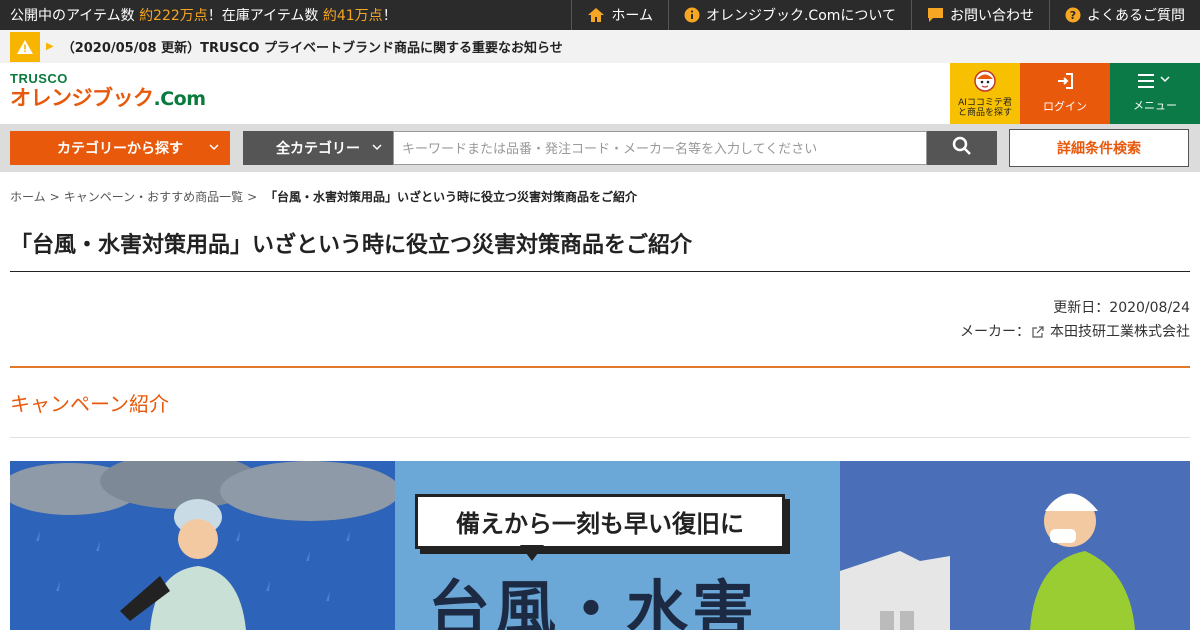 Image resolution: width=1200 pixels, height=630 pixels. Describe the element at coordinates (984, 107) in the screenshot. I see `ai-search-label: AIココミテ君と商品を探す` at that location.